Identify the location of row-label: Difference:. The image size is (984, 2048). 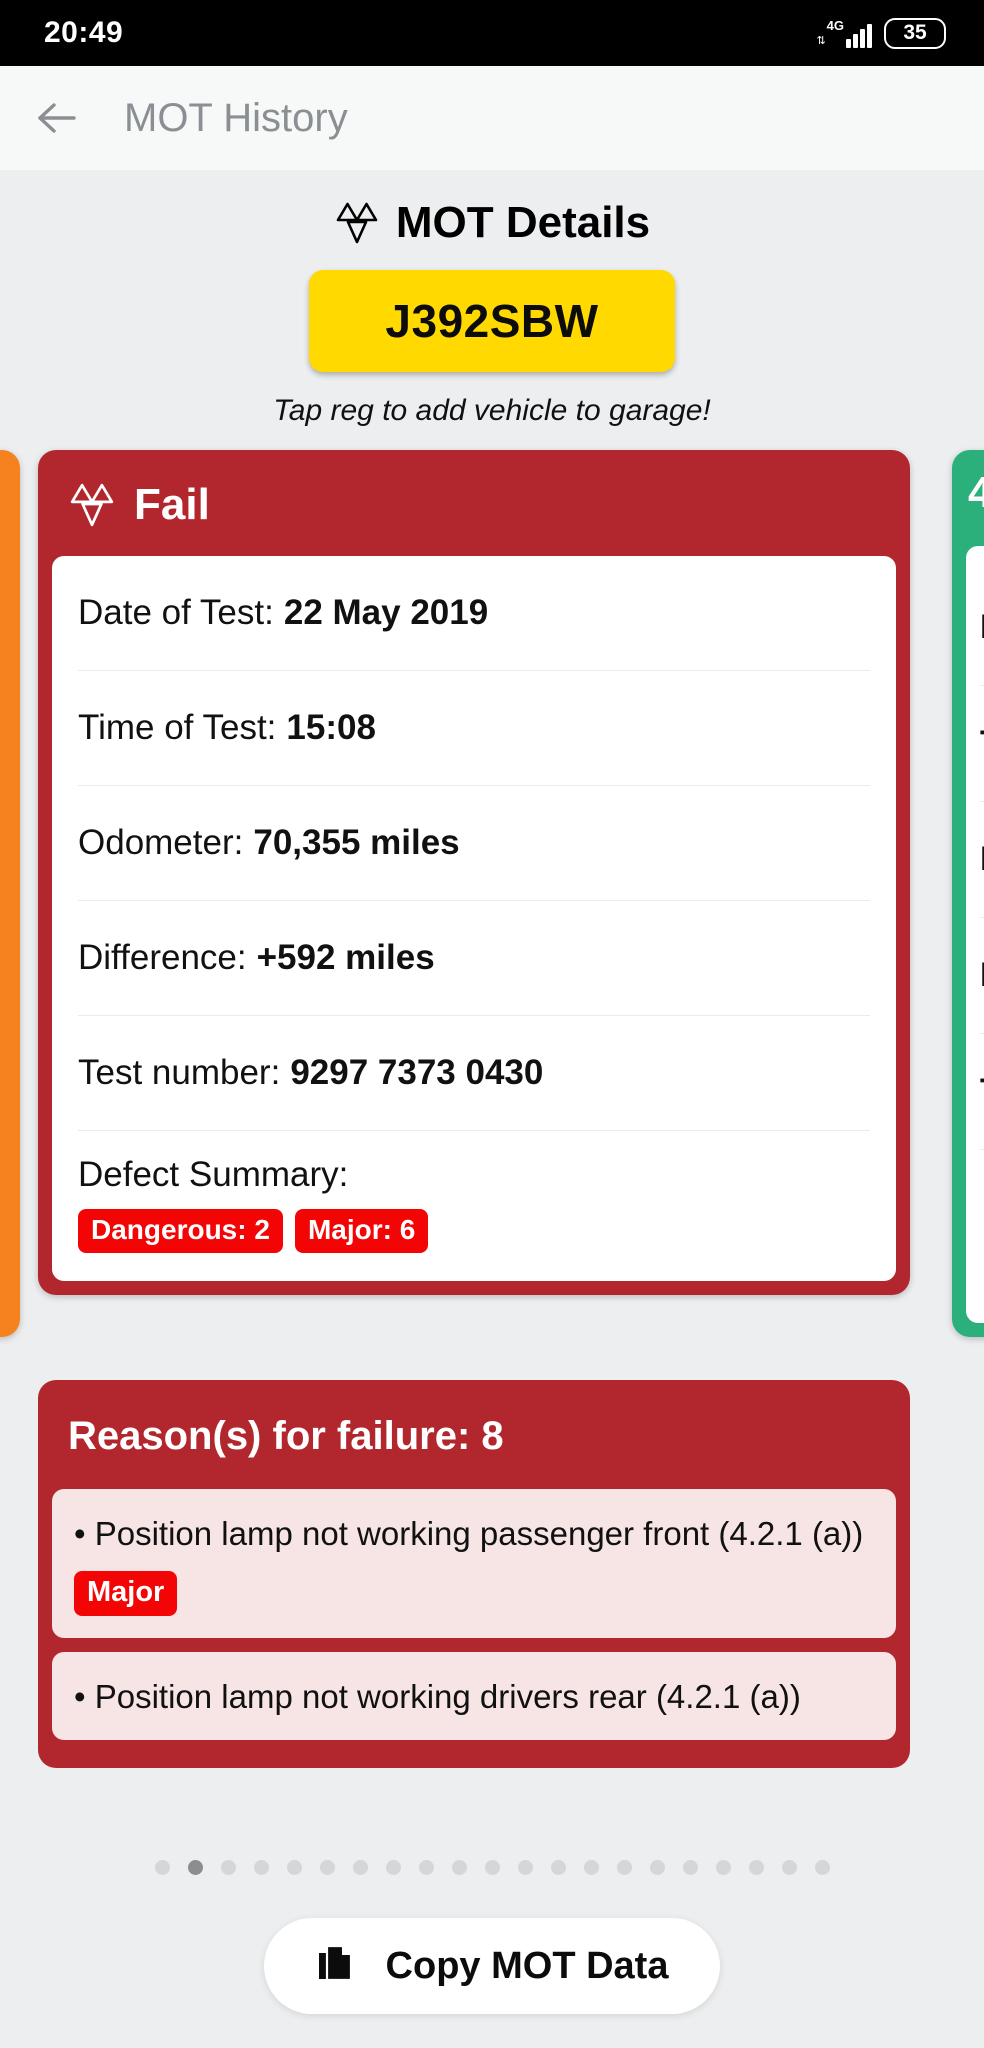
(162, 957).